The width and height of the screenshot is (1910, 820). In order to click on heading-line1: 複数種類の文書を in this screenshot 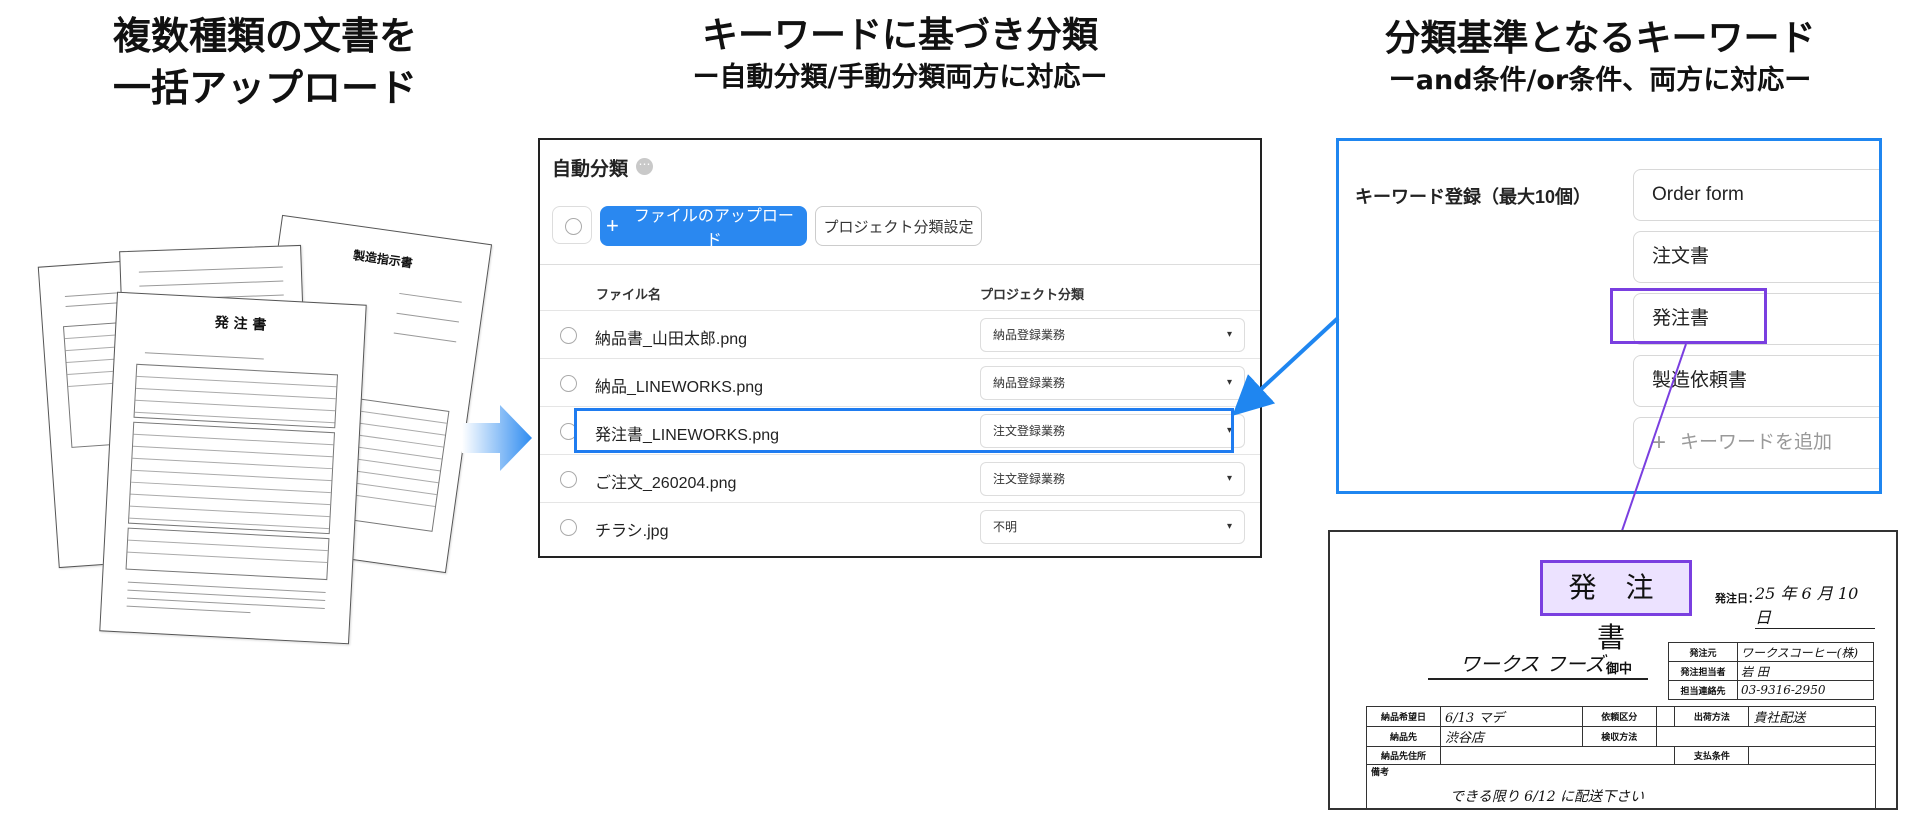, I will do `click(264, 36)`.